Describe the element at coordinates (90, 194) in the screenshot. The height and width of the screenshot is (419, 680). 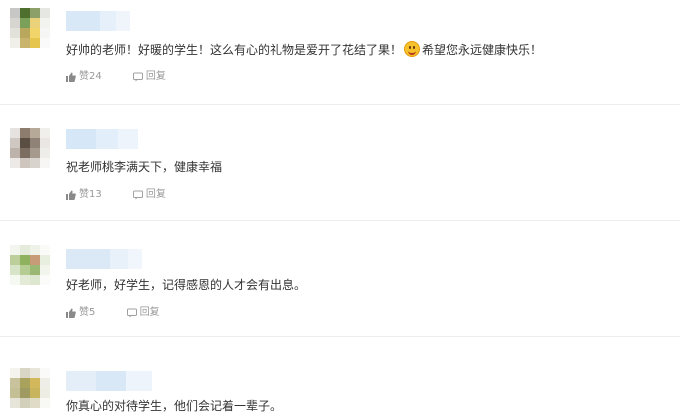
I see `like-count: 赞13` at that location.